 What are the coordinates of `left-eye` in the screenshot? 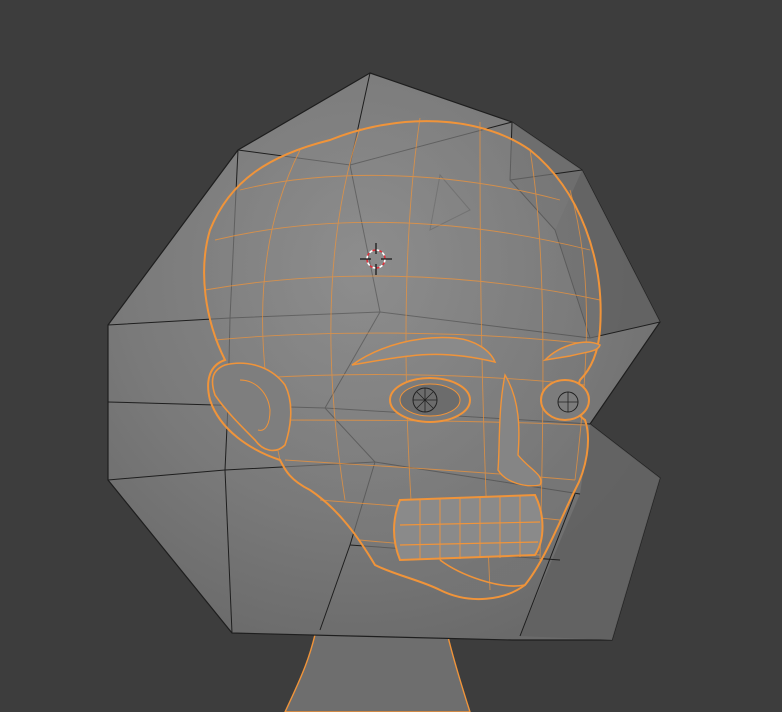 It's located at (430, 400).